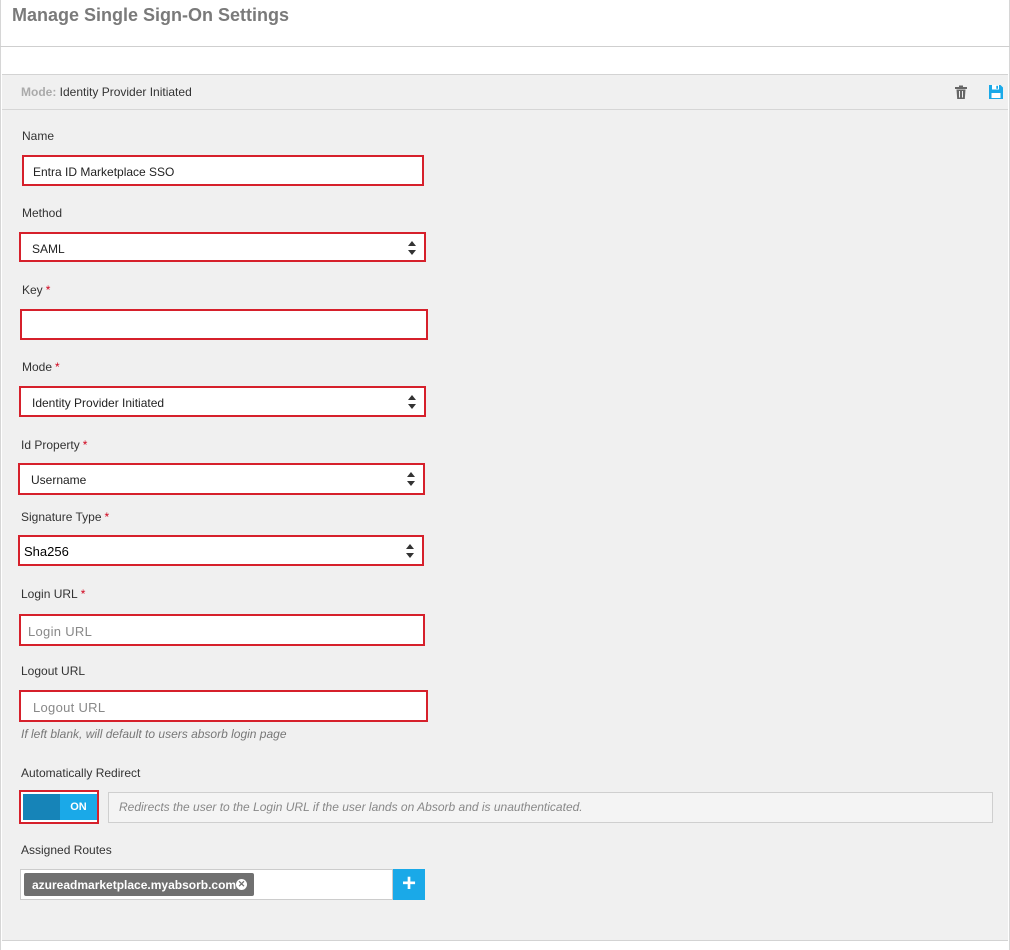 This screenshot has height=950, width=1010. Describe the element at coordinates (81, 773) in the screenshot. I see `auto-redirect-label: Automatically Redirect` at that location.